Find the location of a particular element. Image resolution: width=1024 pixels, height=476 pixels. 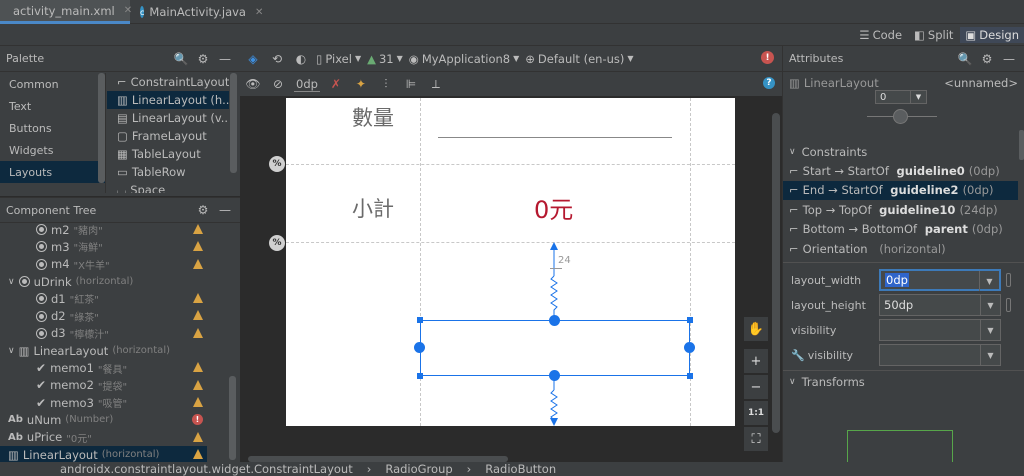

tree-row: ∨ ▥ LinearLayout (horizontal) is located at coordinates (103, 350).